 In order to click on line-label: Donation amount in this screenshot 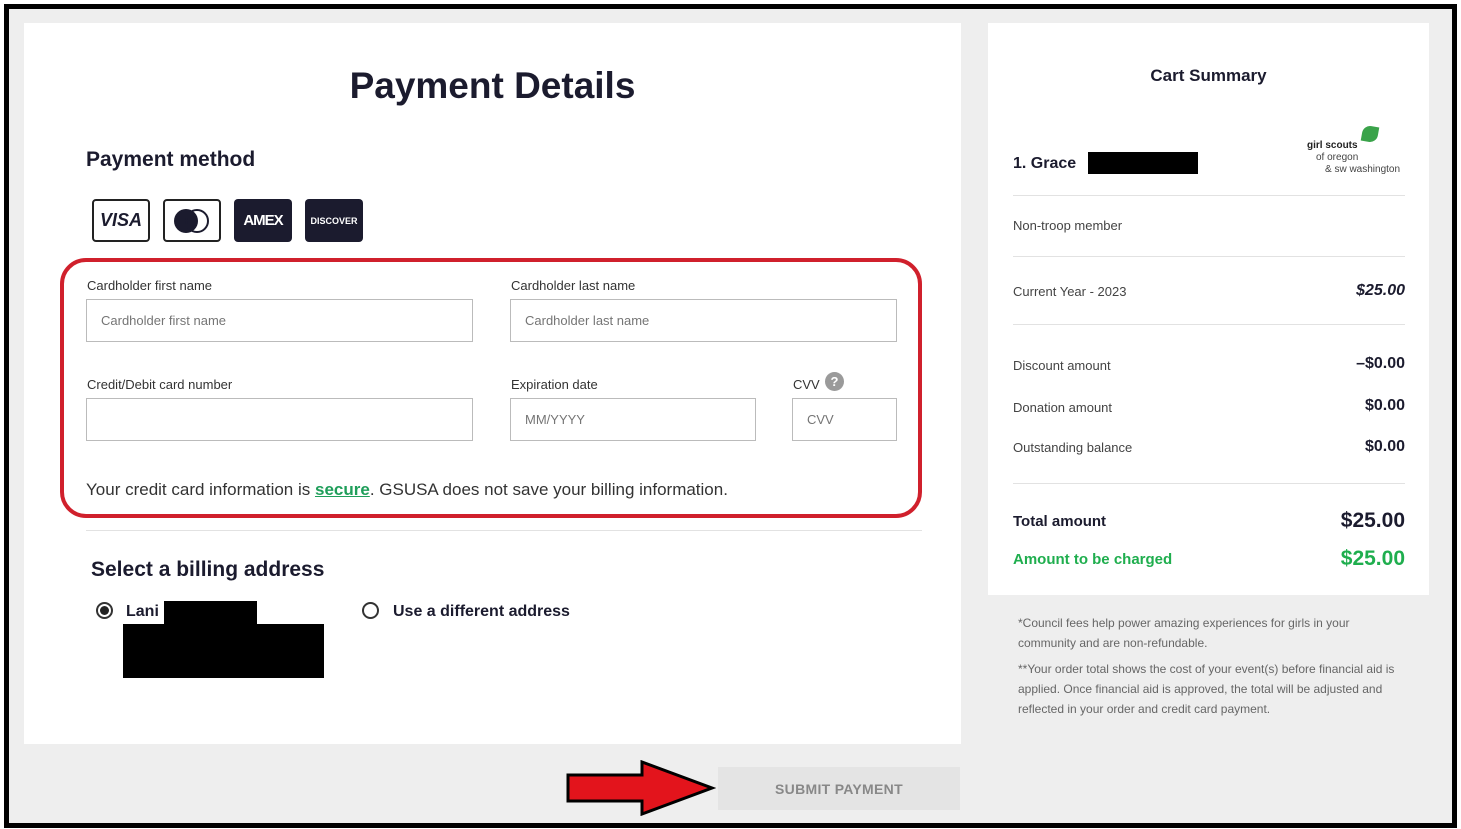, I will do `click(1063, 407)`.